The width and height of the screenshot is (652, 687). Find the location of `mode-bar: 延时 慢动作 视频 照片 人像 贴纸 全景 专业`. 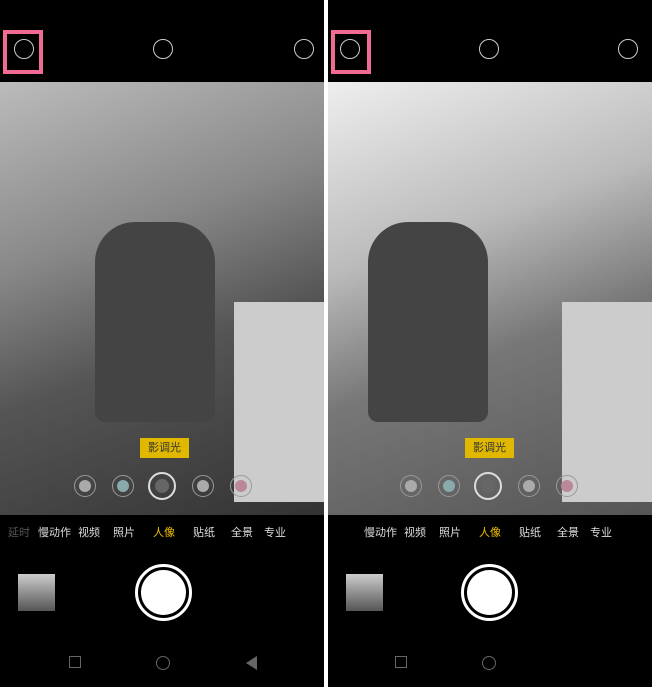

mode-bar: 延时 慢动作 视频 照片 人像 贴纸 全景 专业 is located at coordinates (162, 531).